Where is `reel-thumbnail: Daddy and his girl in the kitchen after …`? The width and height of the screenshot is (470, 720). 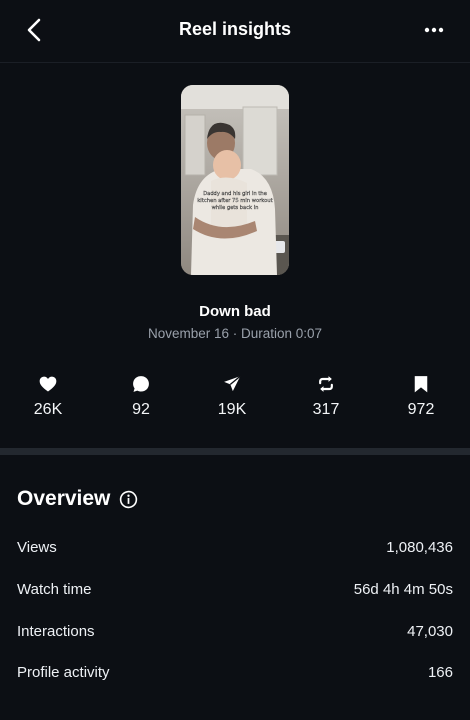 reel-thumbnail: Daddy and his girl in the kitchen after … is located at coordinates (235, 180).